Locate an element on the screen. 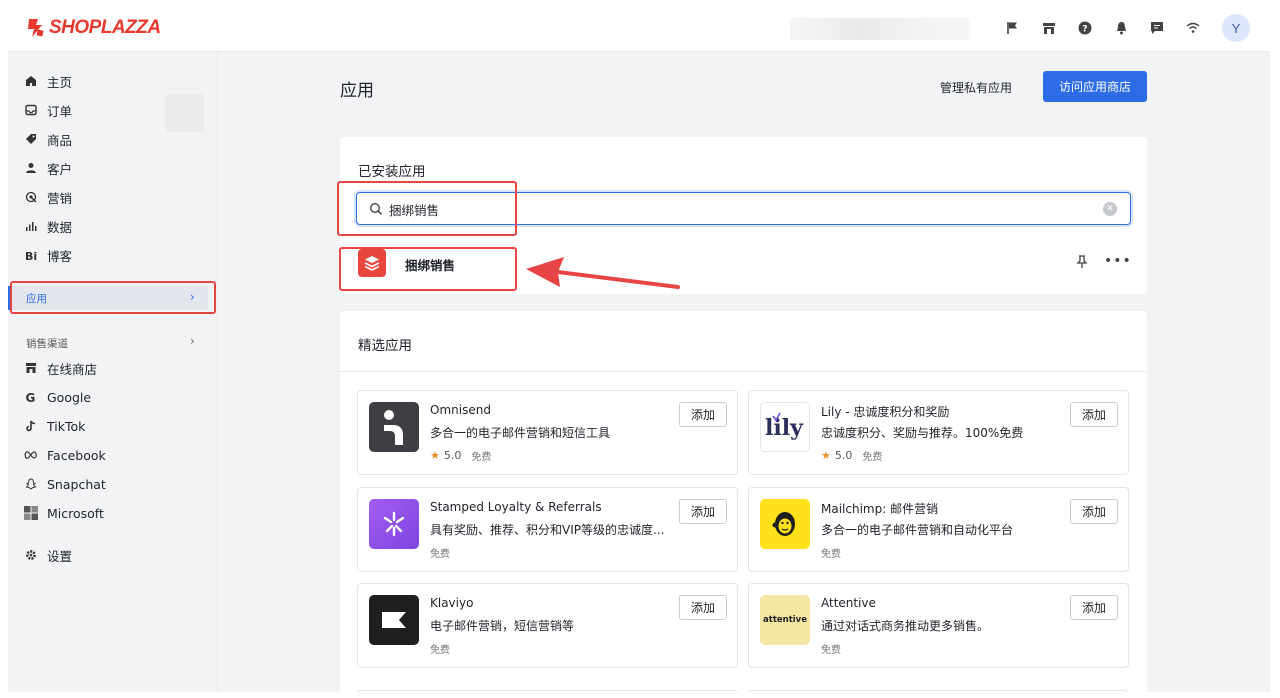 The image size is (1280, 698). pin-icon is located at coordinates (1082, 262).